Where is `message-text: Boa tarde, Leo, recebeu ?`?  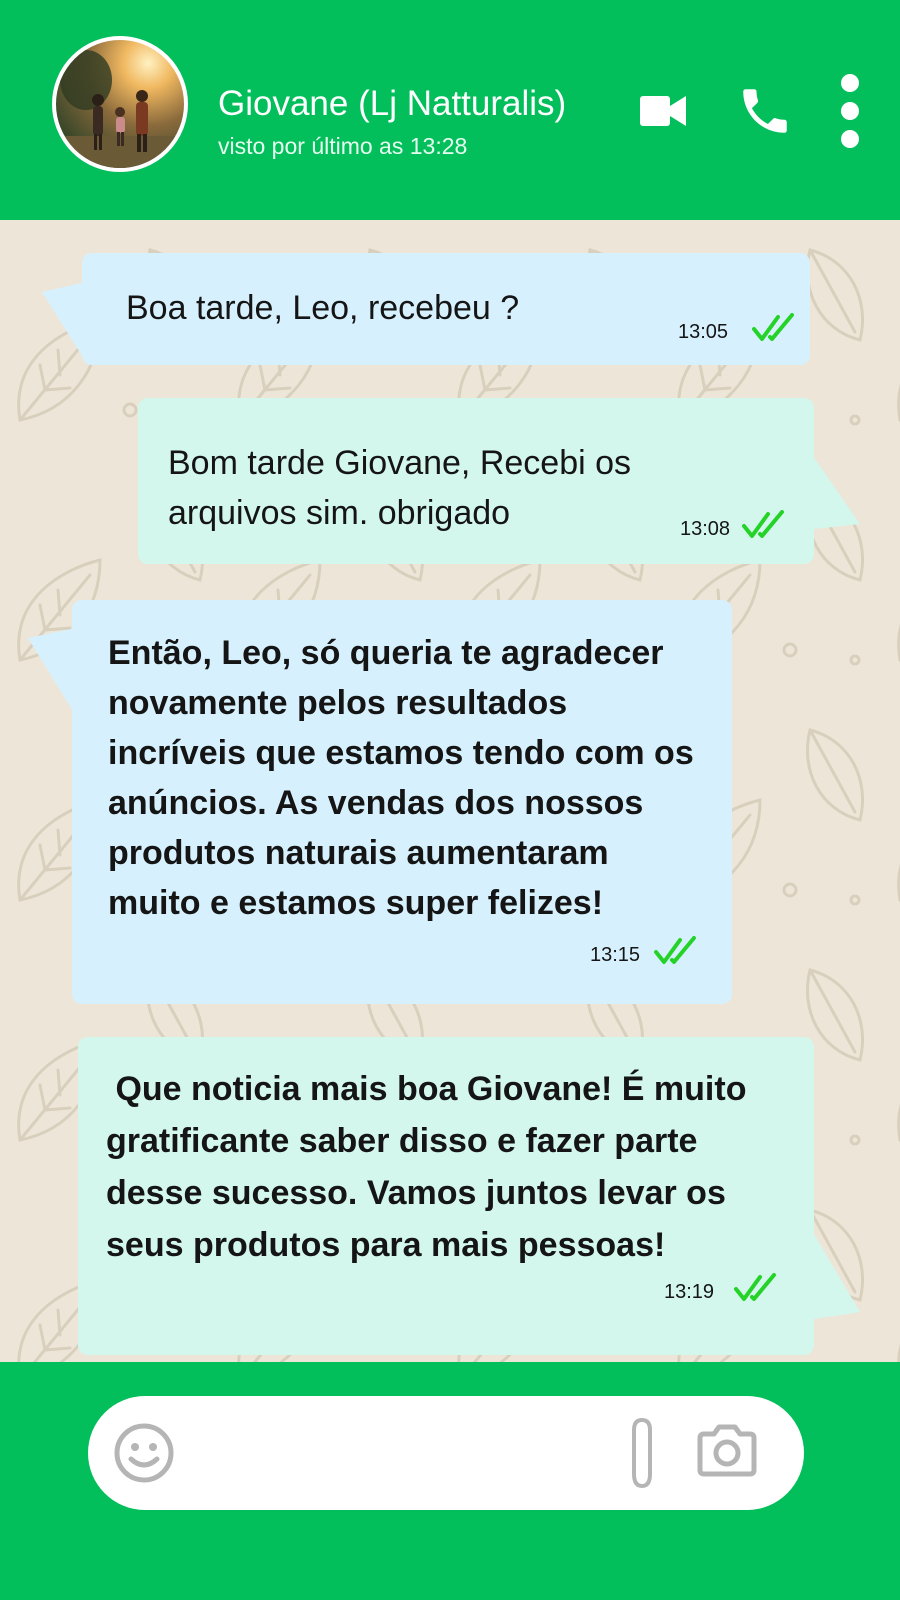
message-text: Boa tarde, Leo, recebeu ? is located at coordinates (323, 308).